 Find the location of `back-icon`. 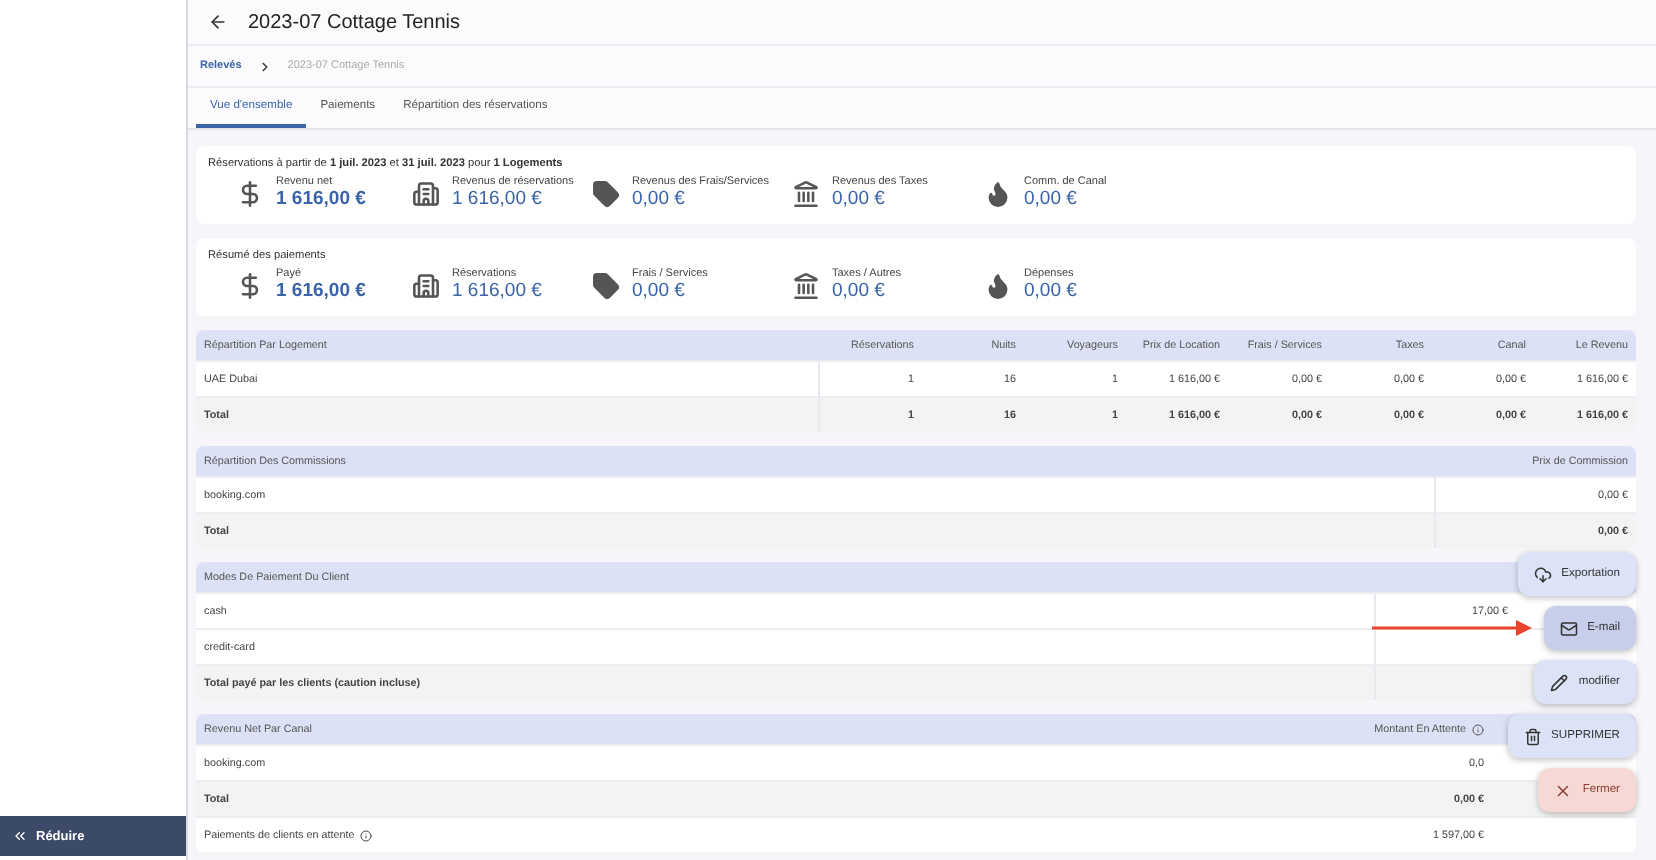

back-icon is located at coordinates (218, 22).